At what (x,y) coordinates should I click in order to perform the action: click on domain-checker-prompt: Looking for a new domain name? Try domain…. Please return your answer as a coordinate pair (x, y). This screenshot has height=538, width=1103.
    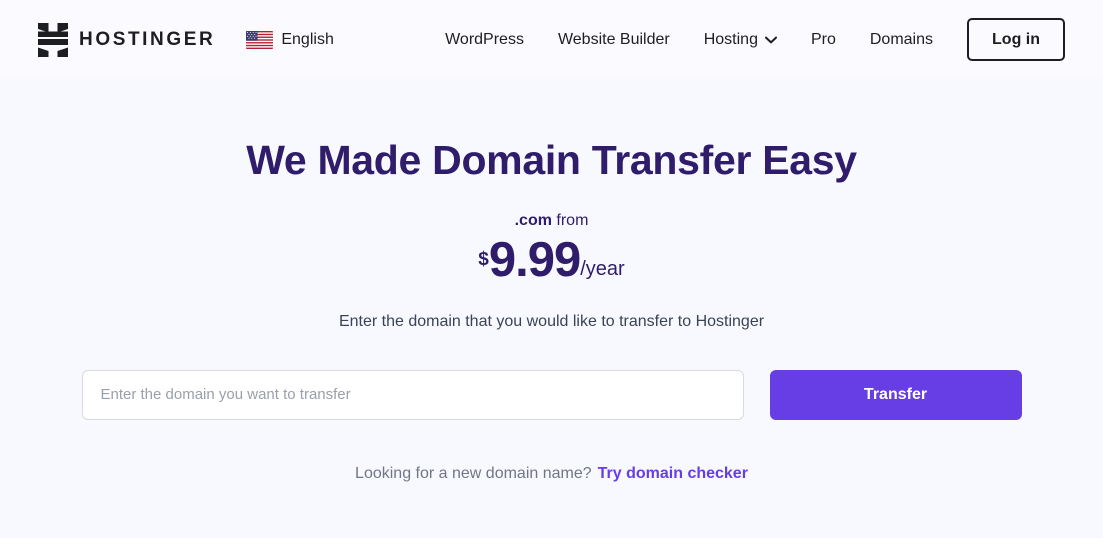
    Looking at the image, I should click on (551, 474).